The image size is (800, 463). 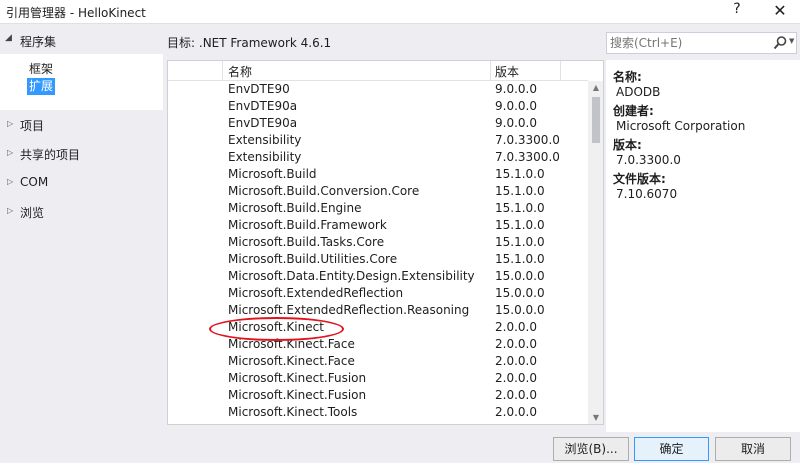 What do you see at coordinates (41, 86) in the screenshot?
I see `nav-item-extensions: 扩展` at bounding box center [41, 86].